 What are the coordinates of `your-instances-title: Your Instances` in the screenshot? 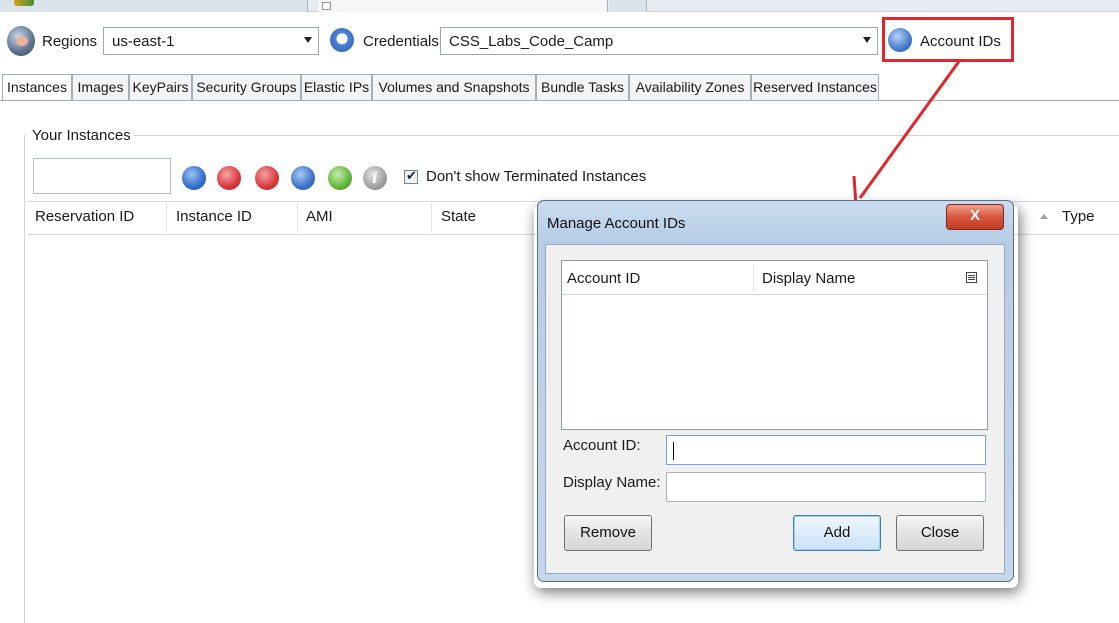 It's located at (81, 135).